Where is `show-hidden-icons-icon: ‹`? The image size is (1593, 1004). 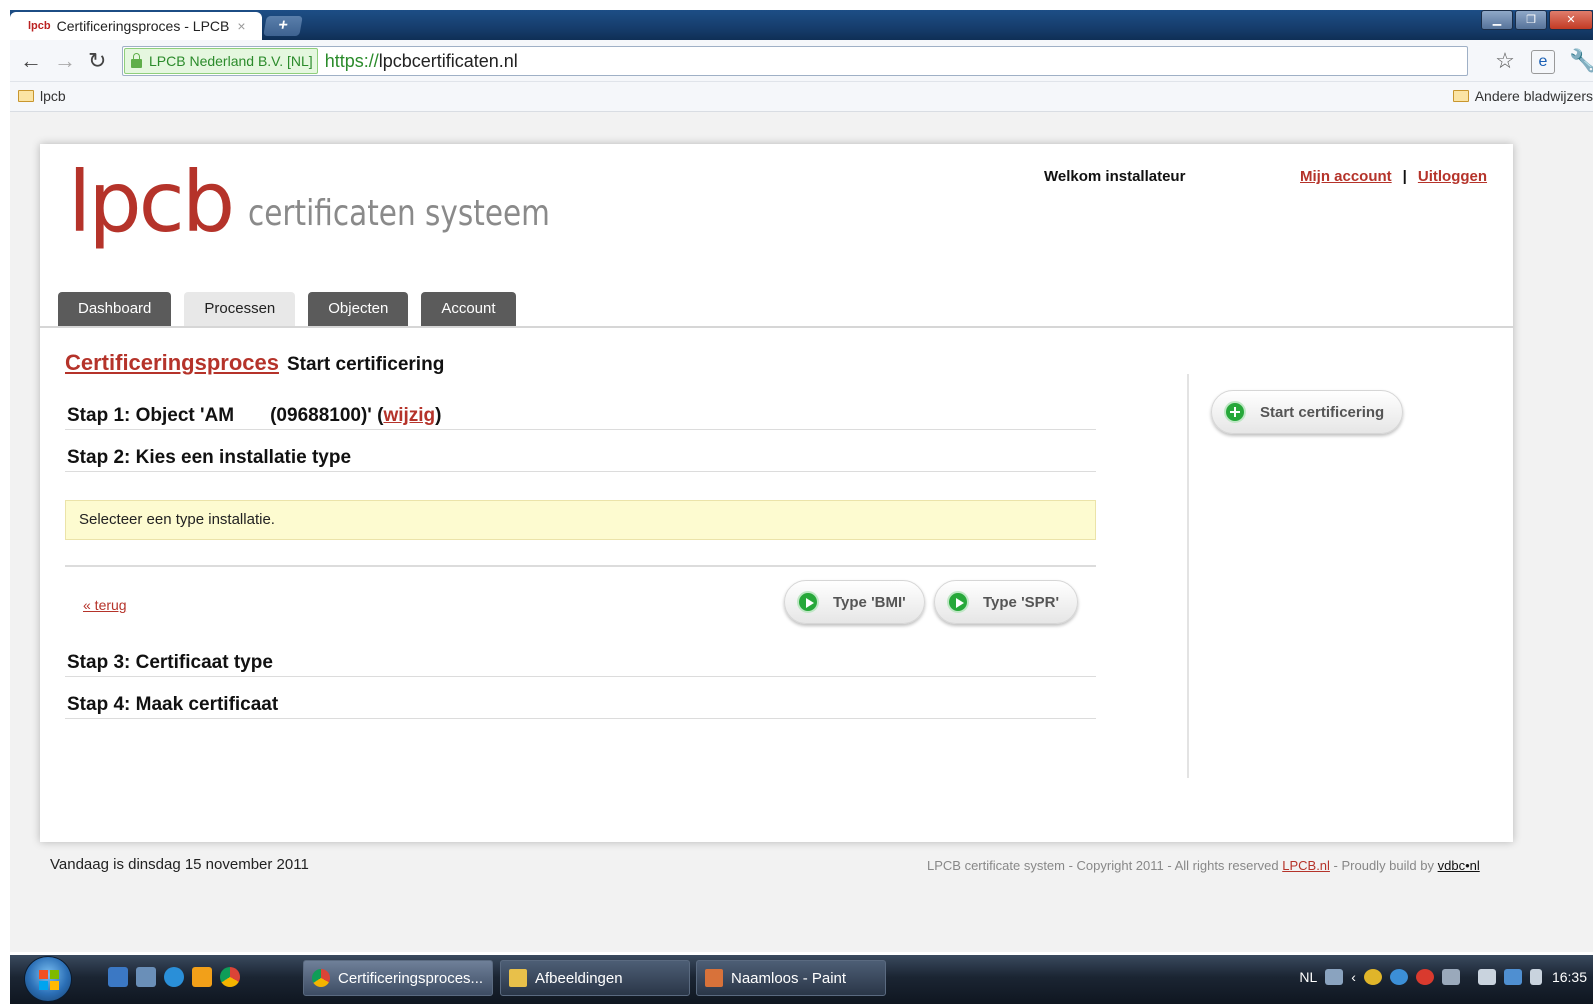
show-hidden-icons-icon: ‹ is located at coordinates (1353, 977).